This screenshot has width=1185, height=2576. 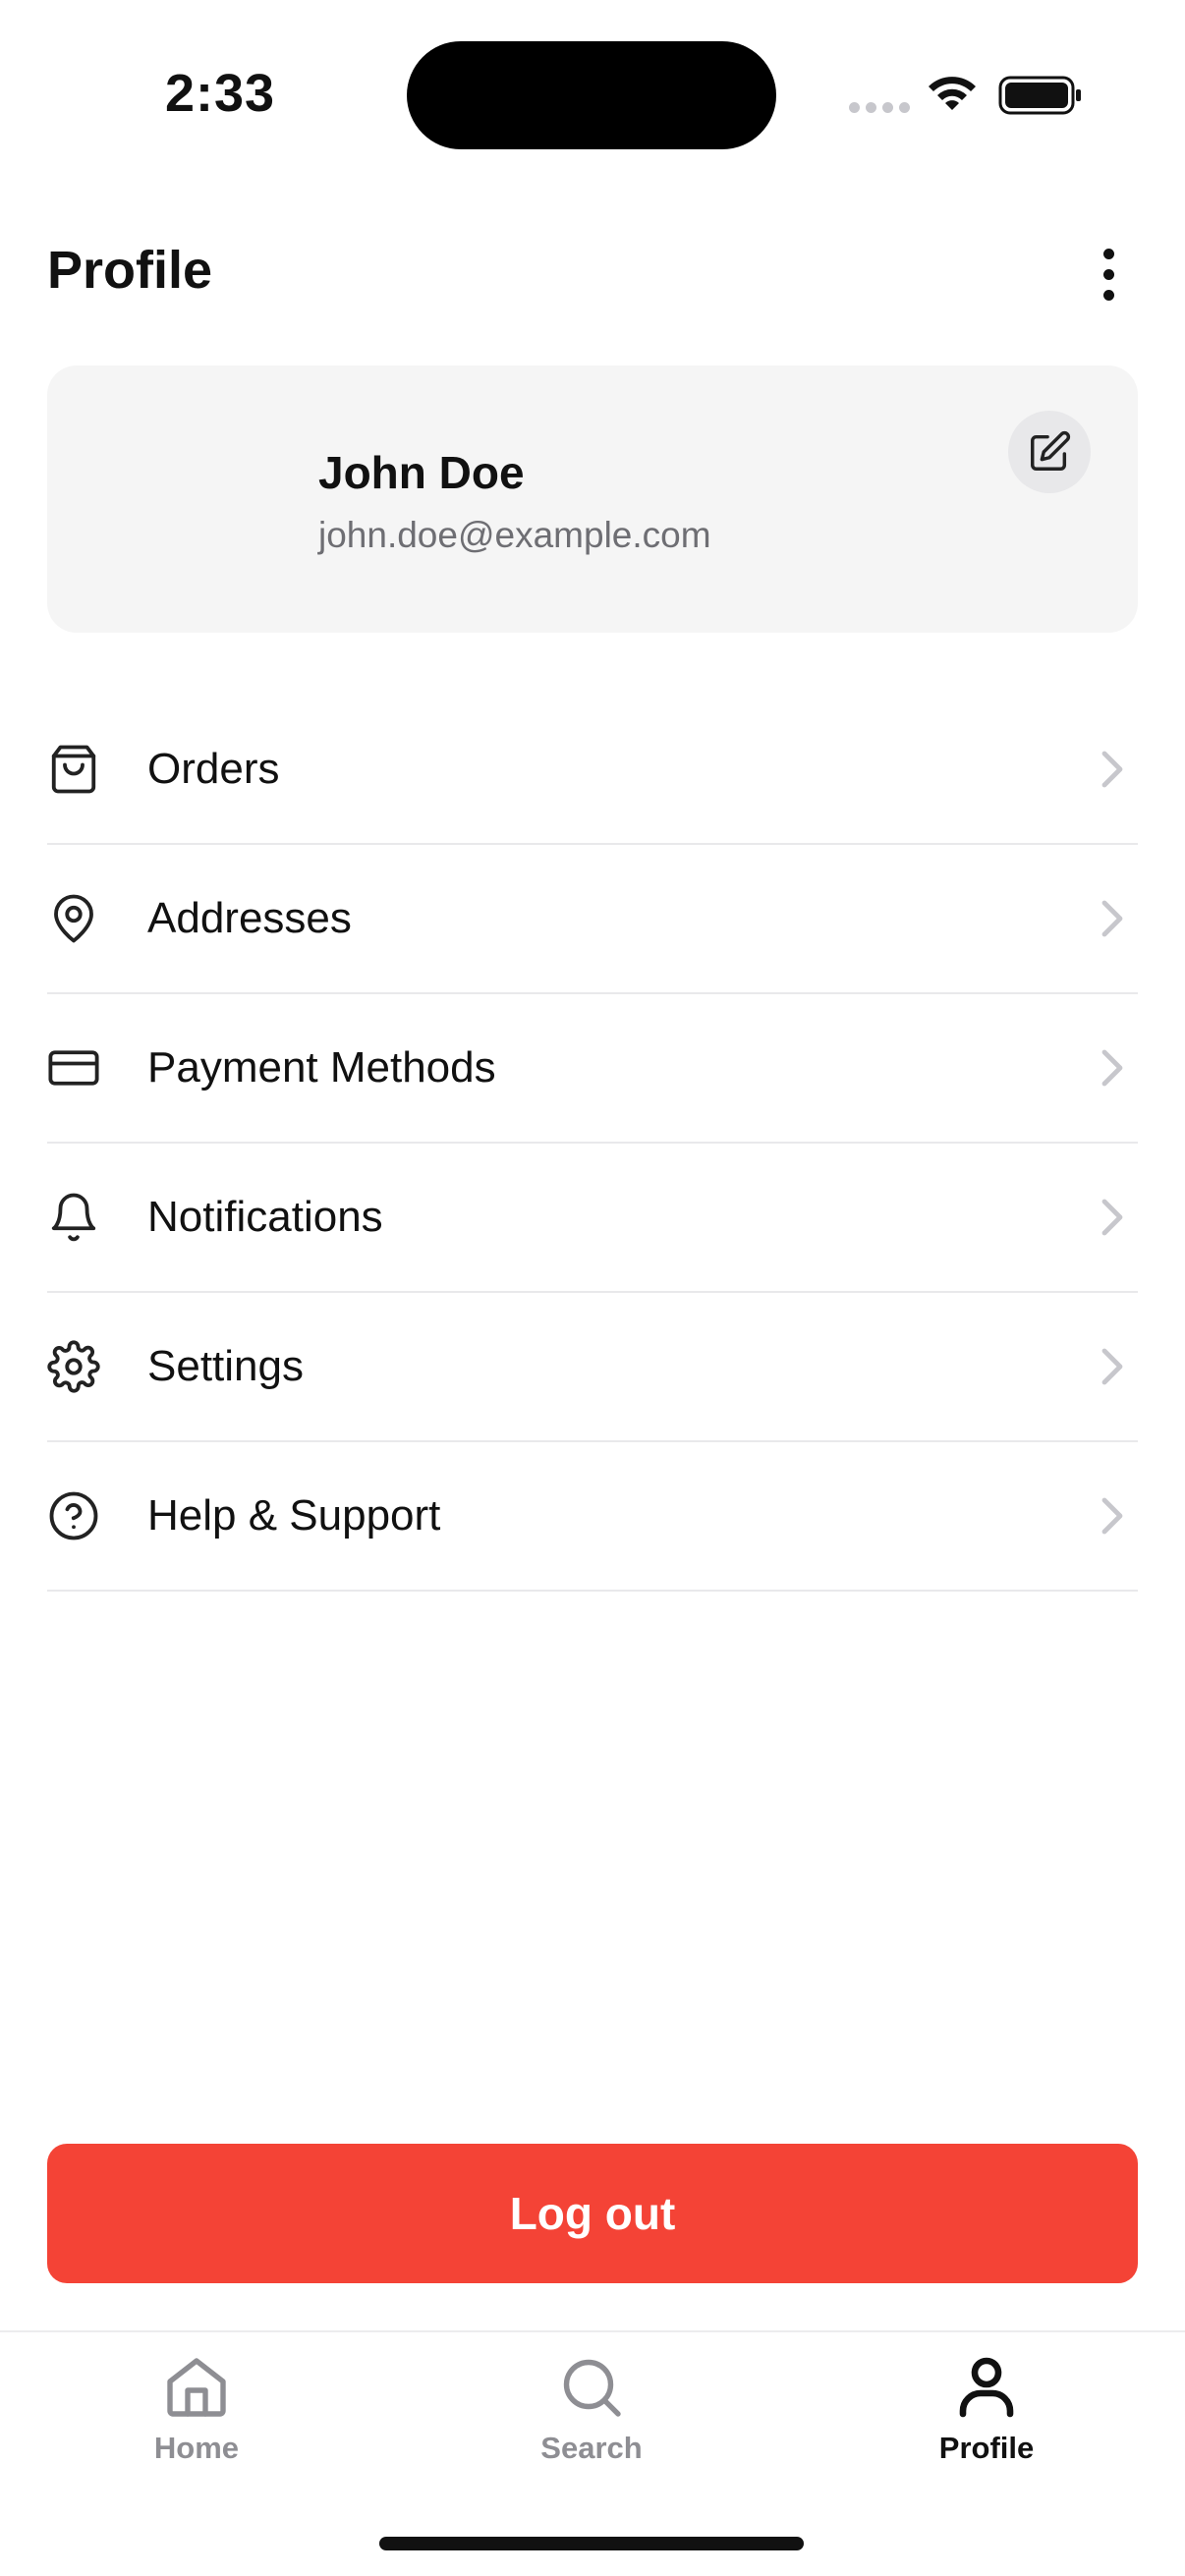 What do you see at coordinates (592, 2213) in the screenshot?
I see `logout-button: Log out` at bounding box center [592, 2213].